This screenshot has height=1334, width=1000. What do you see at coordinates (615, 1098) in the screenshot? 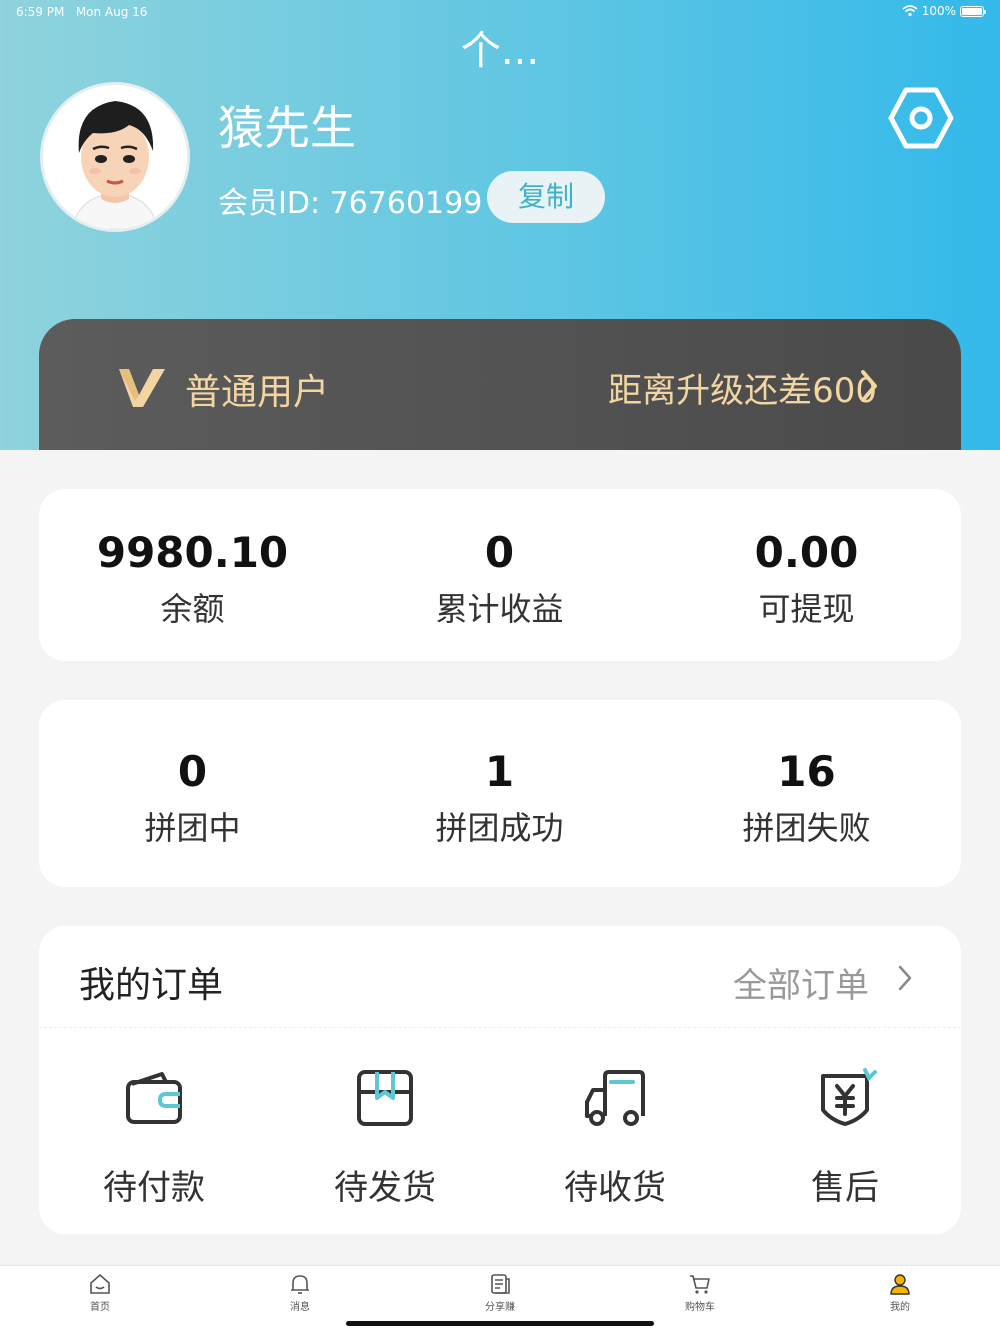
I see `truck-icon` at bounding box center [615, 1098].